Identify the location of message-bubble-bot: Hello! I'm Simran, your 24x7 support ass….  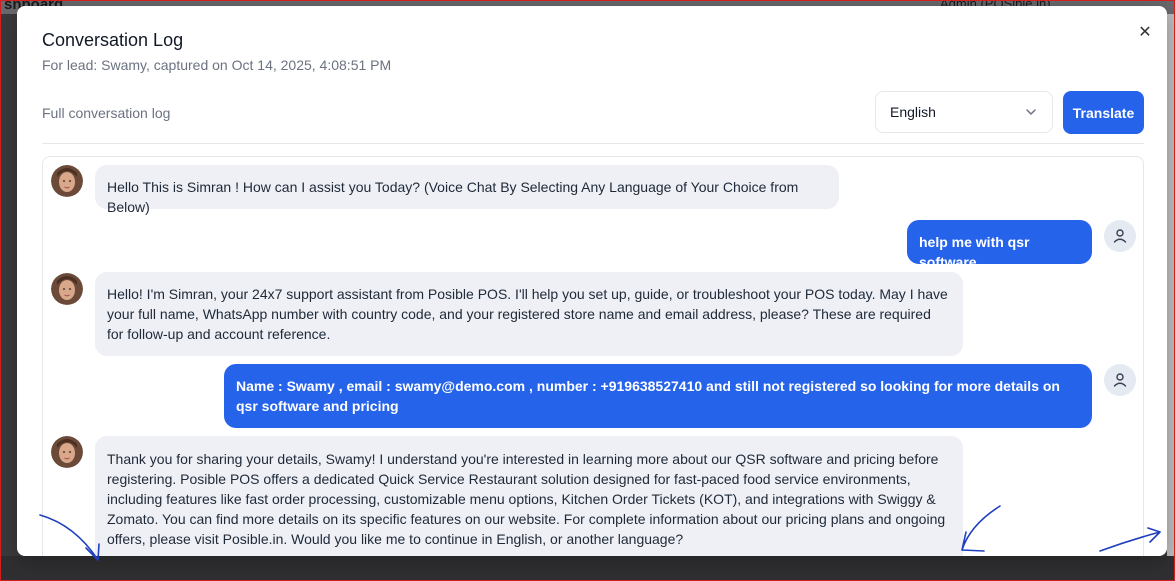
(529, 314).